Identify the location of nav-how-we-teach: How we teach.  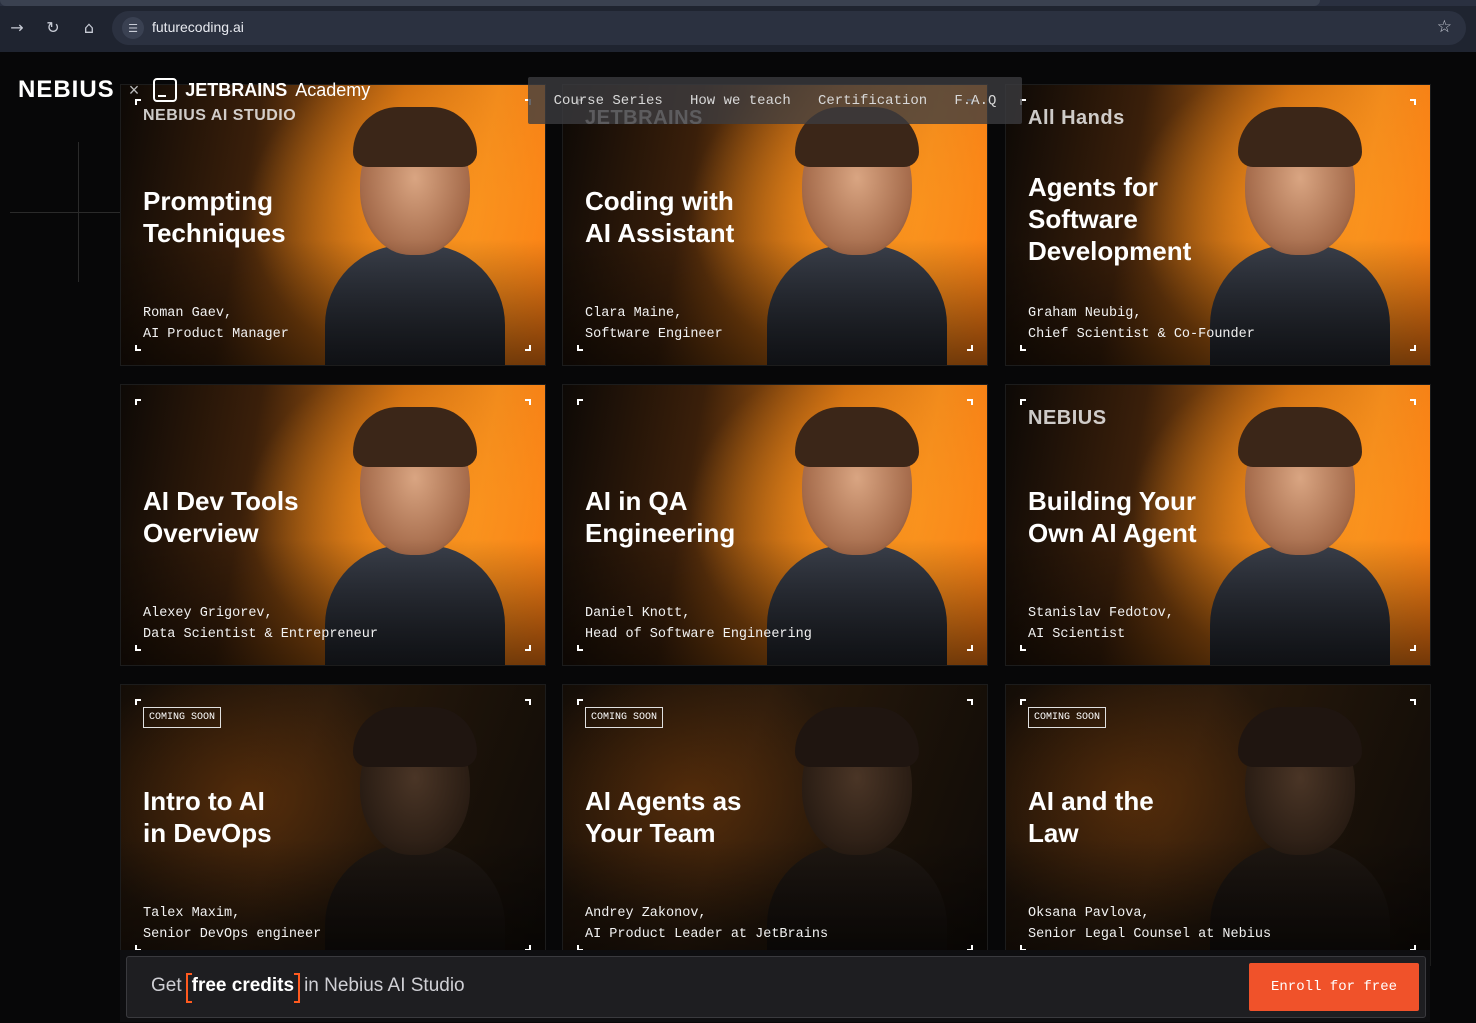
(740, 101).